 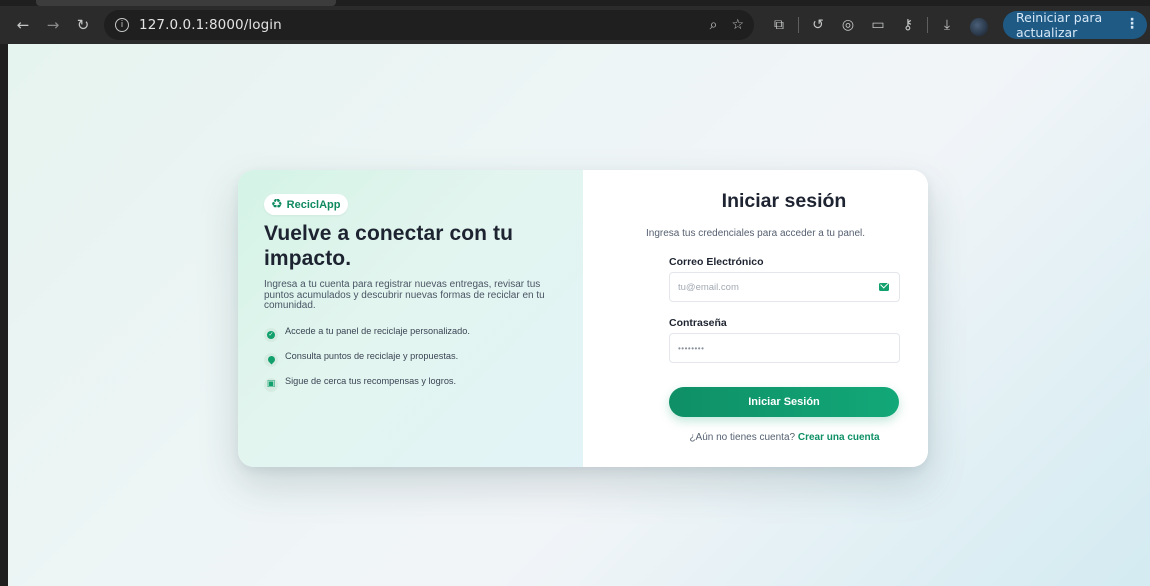 I want to click on recycle-icon: ♻, so click(x=277, y=204).